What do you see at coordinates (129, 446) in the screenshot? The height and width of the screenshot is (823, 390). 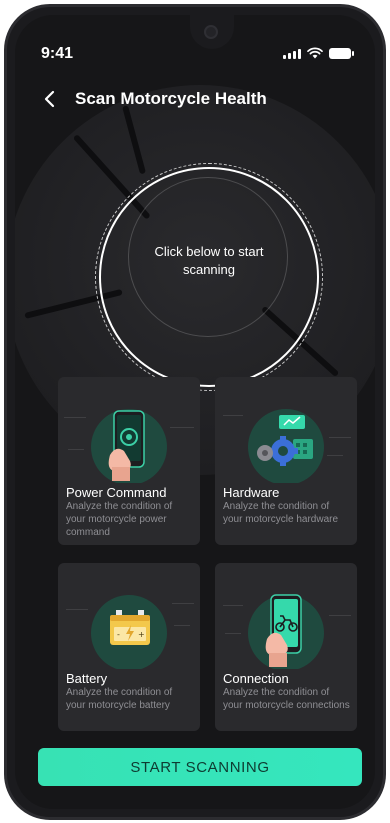 I see `phone-power-icon` at bounding box center [129, 446].